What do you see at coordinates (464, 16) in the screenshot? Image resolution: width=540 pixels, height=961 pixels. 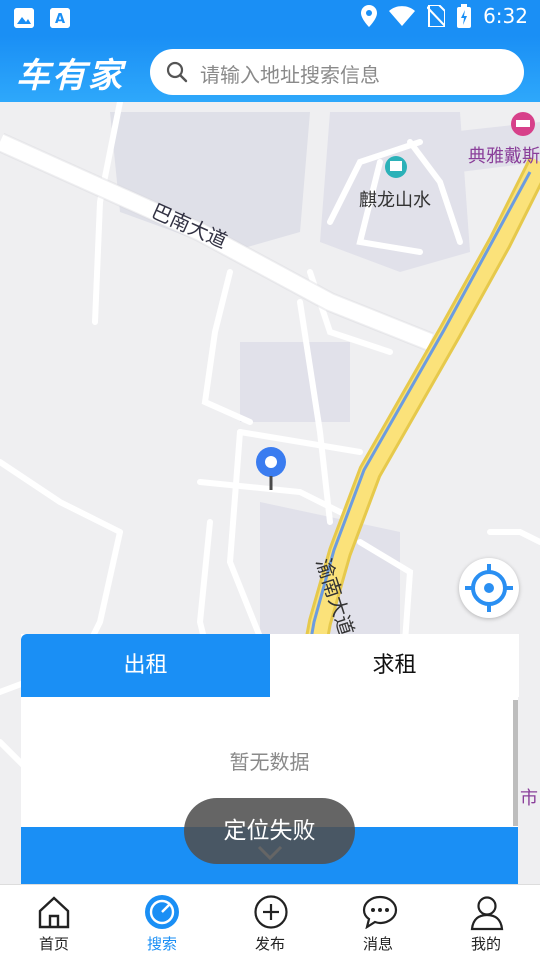 I see `battery-icon` at bounding box center [464, 16].